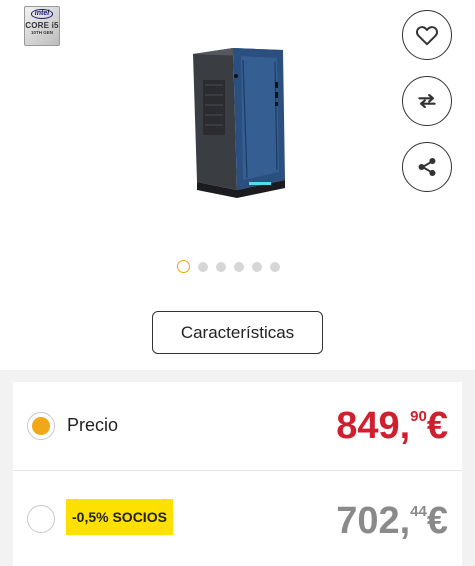 This screenshot has width=475, height=566. I want to click on share-button, so click(427, 167).